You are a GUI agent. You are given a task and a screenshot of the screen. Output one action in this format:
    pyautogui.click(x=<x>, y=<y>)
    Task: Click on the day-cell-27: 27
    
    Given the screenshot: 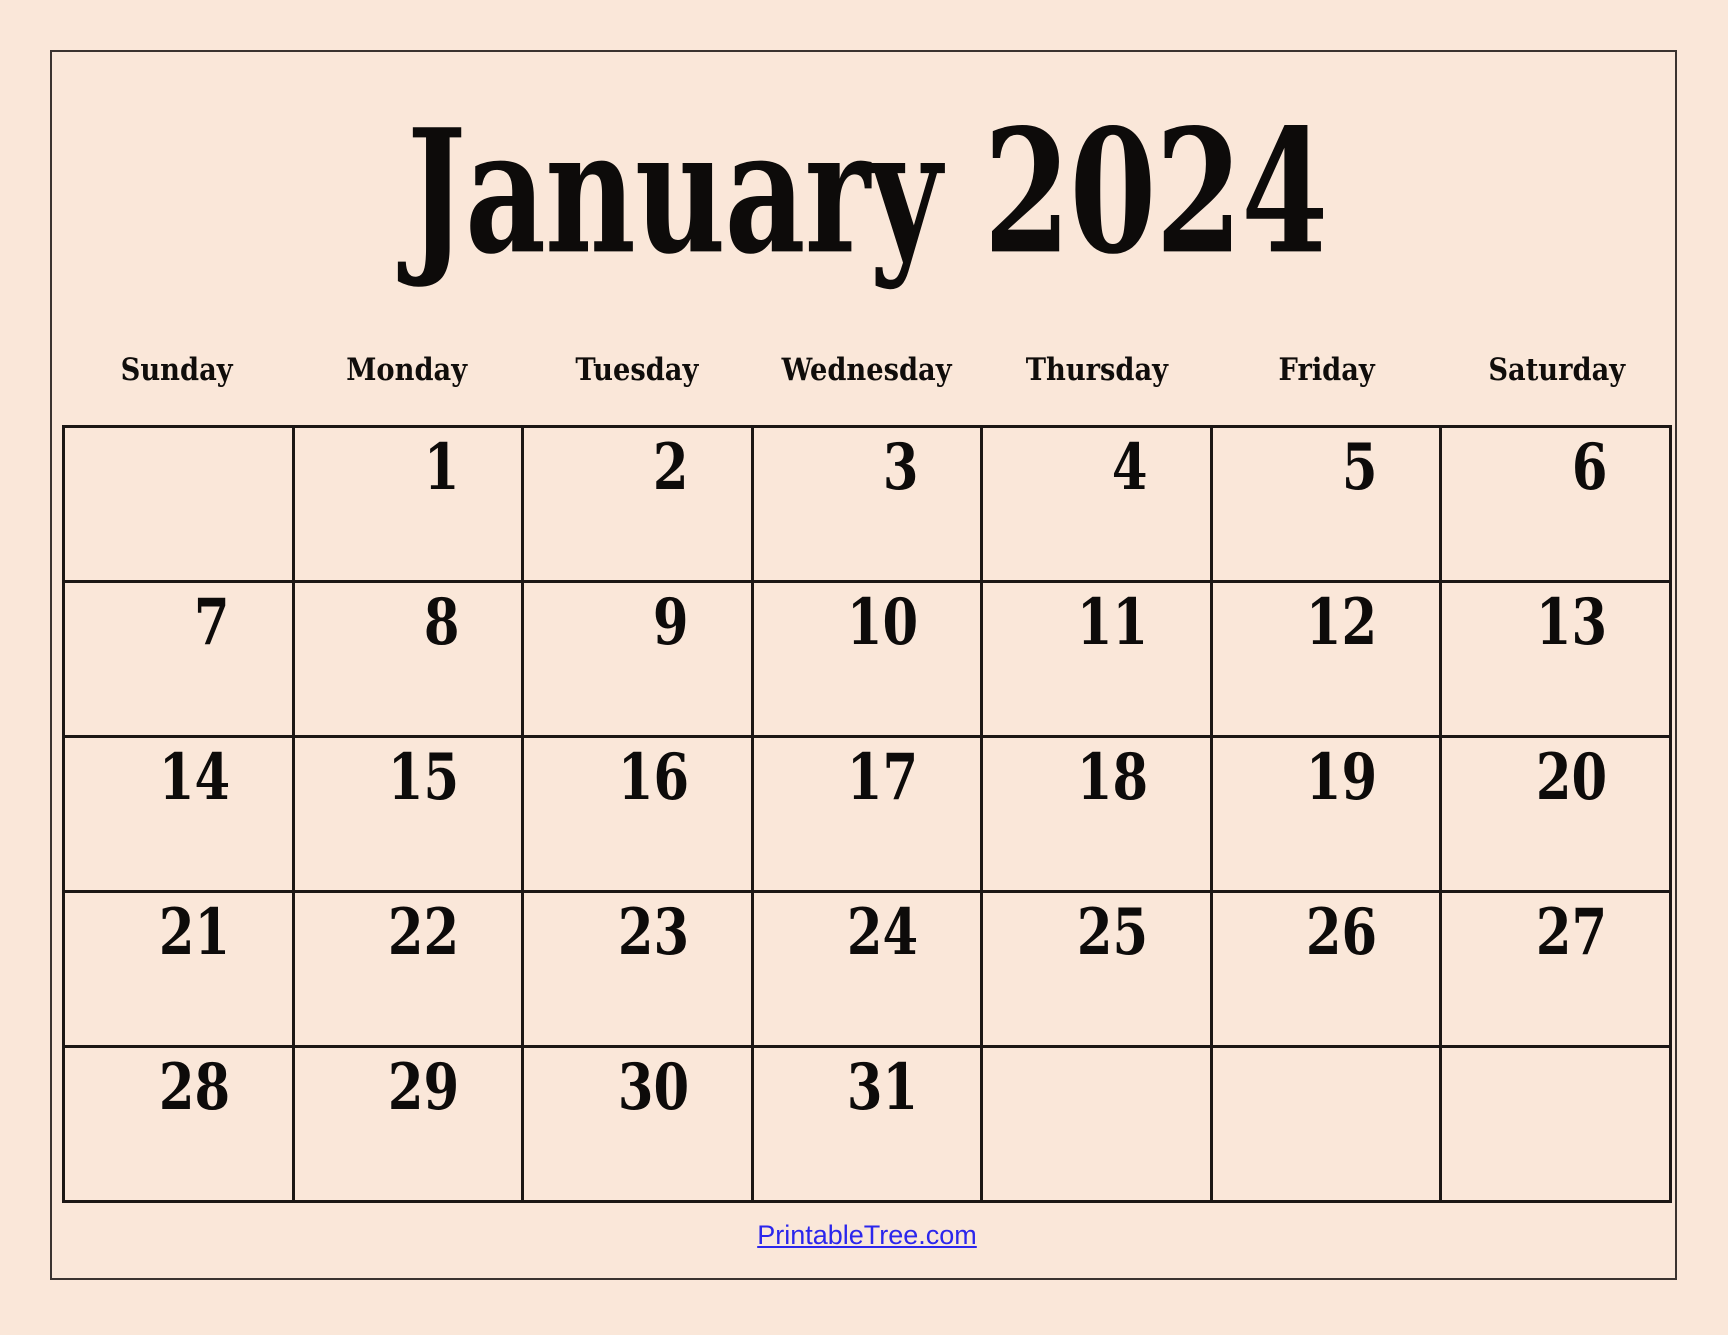 What is the action you would take?
    pyautogui.click(x=1557, y=970)
    